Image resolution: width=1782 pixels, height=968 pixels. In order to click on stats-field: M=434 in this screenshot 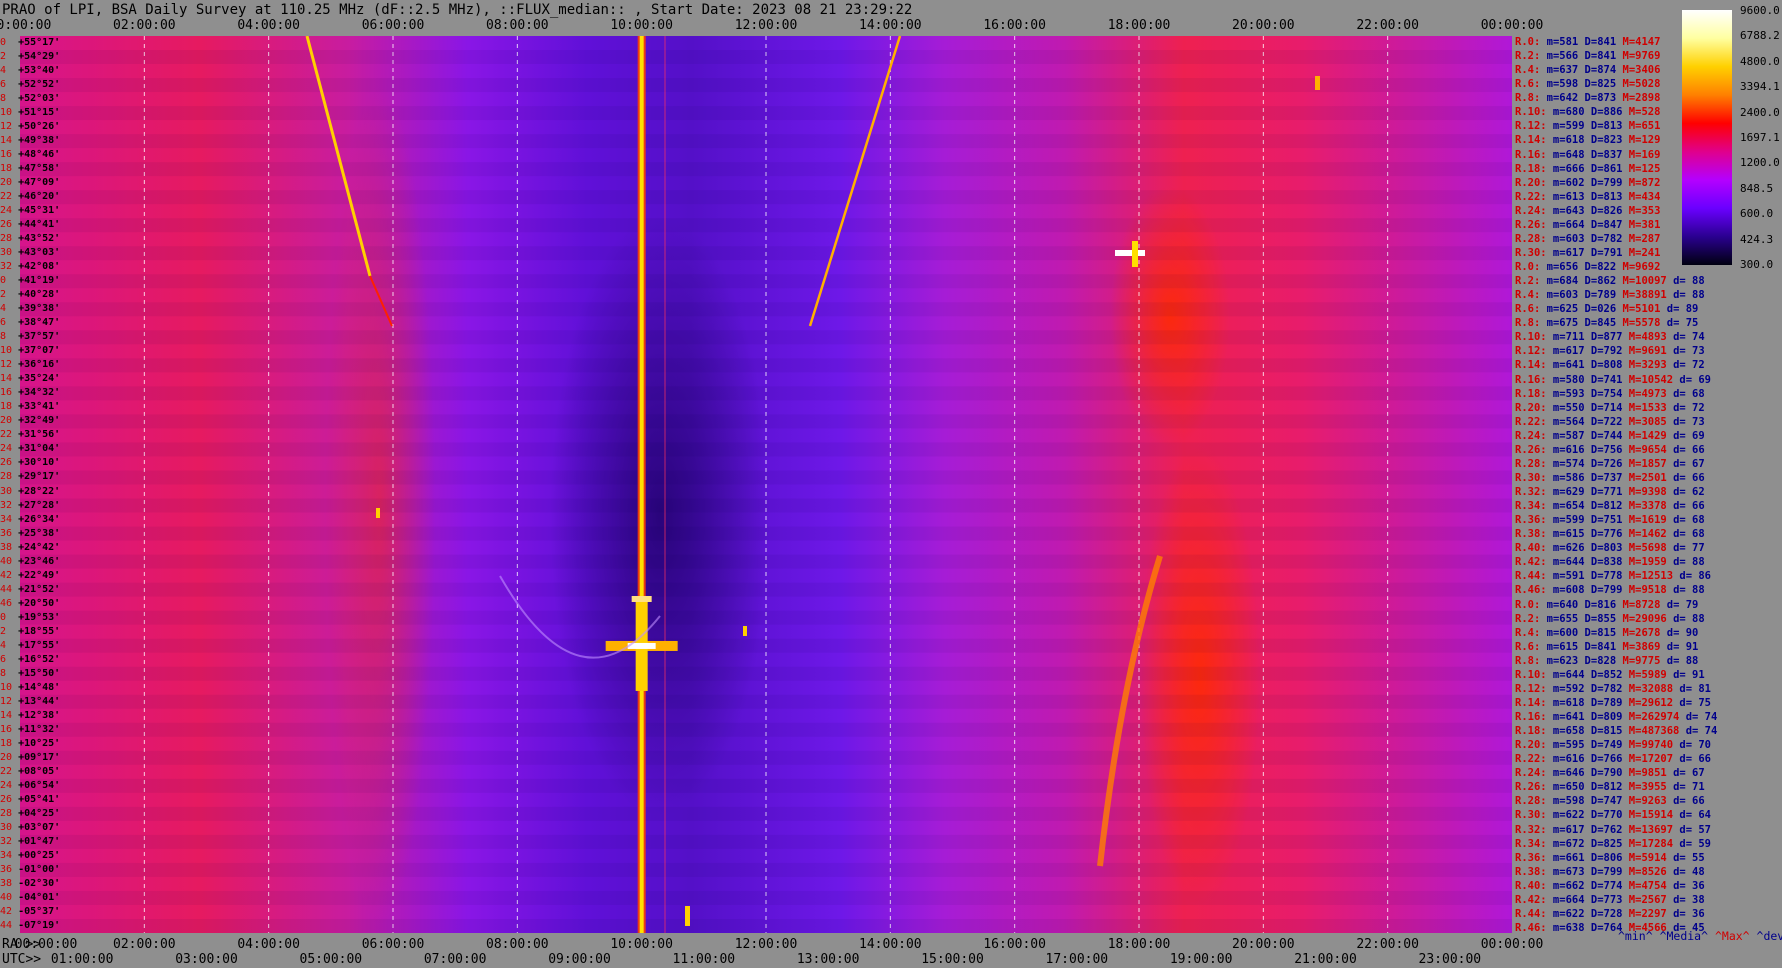, I will do `click(1641, 196)`.